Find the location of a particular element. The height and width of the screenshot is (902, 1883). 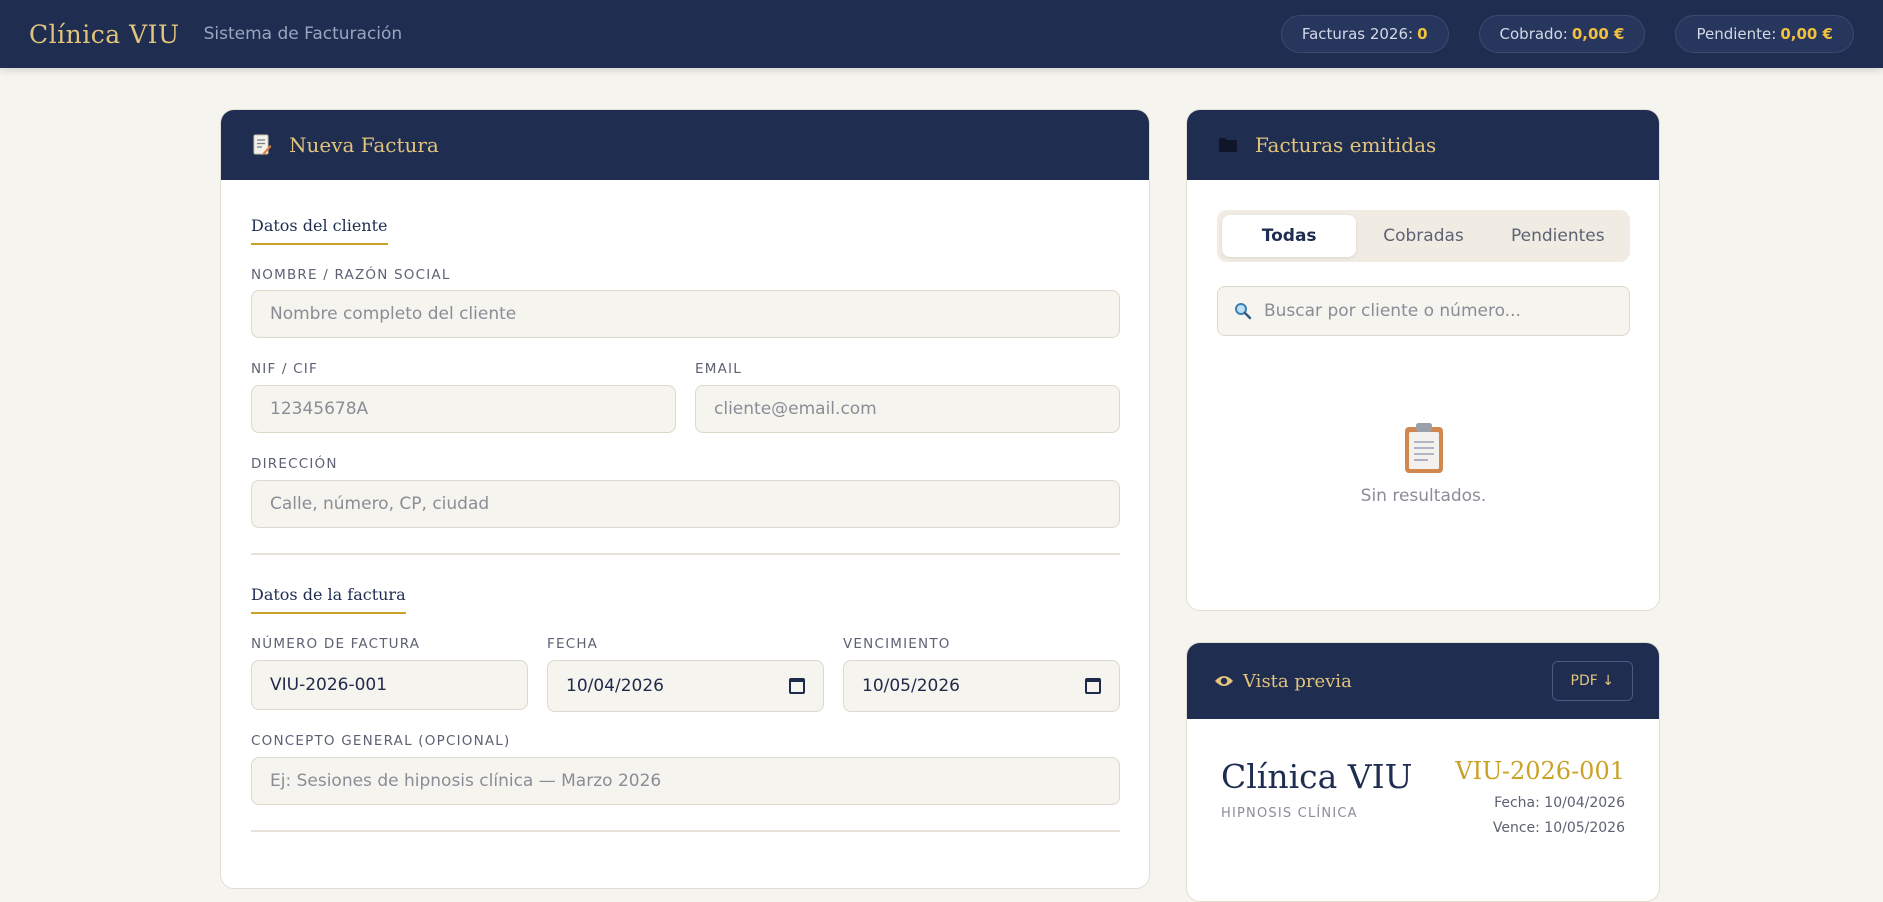

date-input: 10/04/2026 is located at coordinates (685, 686).